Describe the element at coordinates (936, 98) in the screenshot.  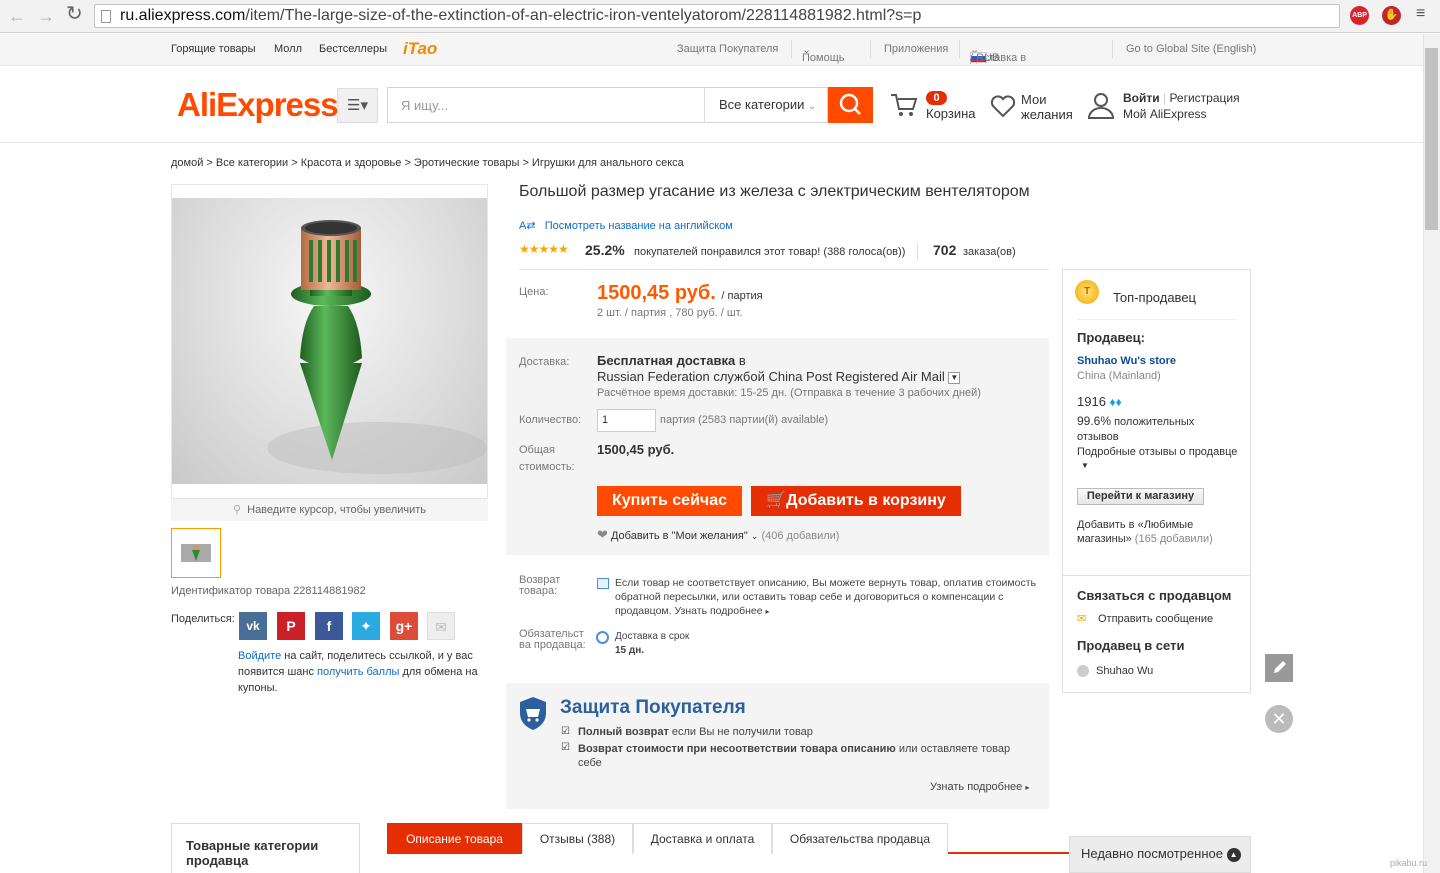
I see `cart-count-badge: 0` at that location.